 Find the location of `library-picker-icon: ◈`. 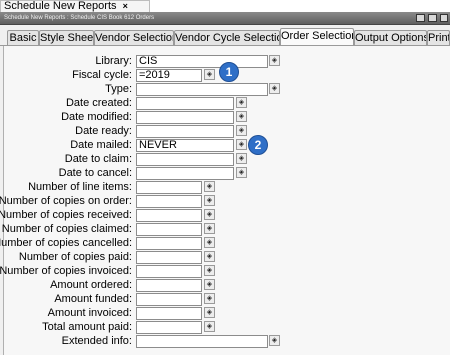

library-picker-icon: ◈ is located at coordinates (274, 60).